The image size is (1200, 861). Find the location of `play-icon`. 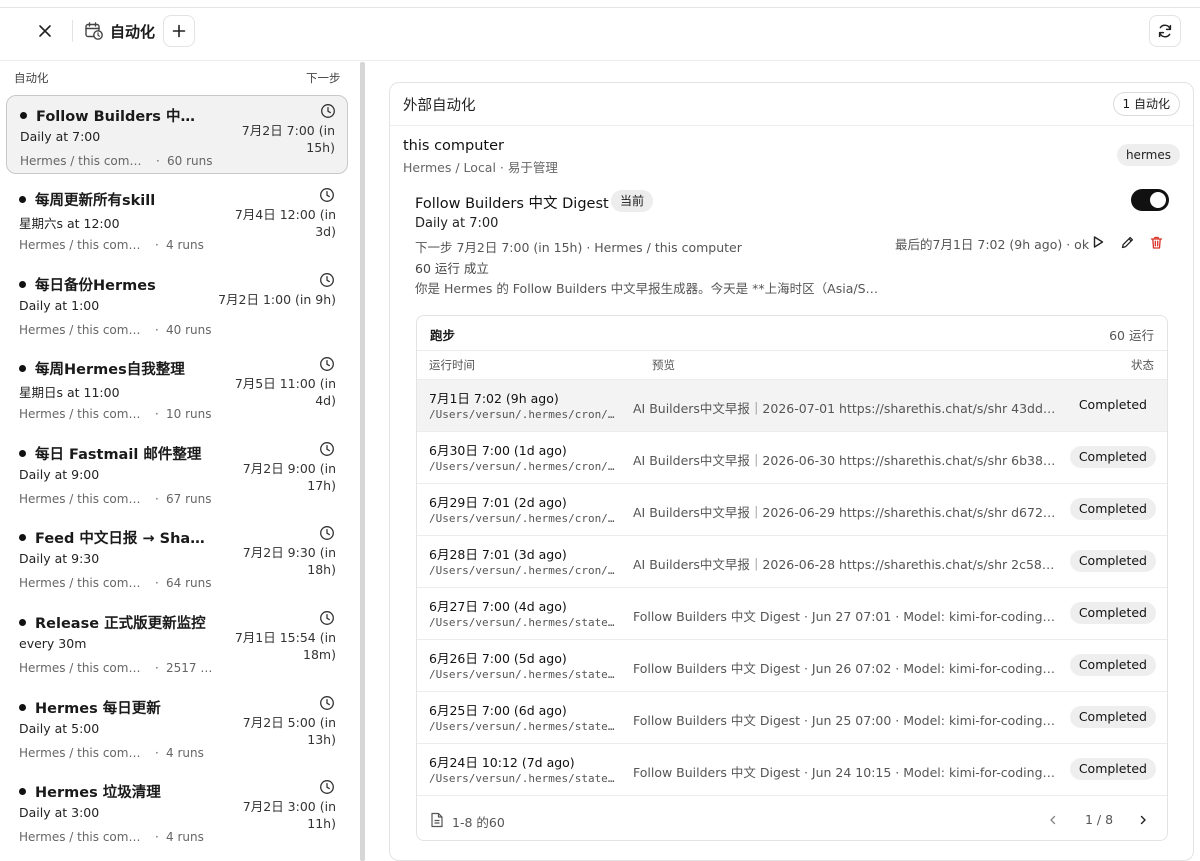

play-icon is located at coordinates (1098, 242).